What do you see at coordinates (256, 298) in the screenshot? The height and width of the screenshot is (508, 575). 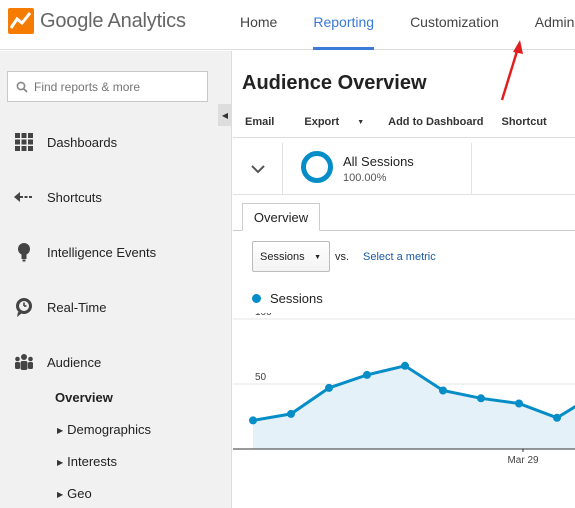 I see `legend-dot` at bounding box center [256, 298].